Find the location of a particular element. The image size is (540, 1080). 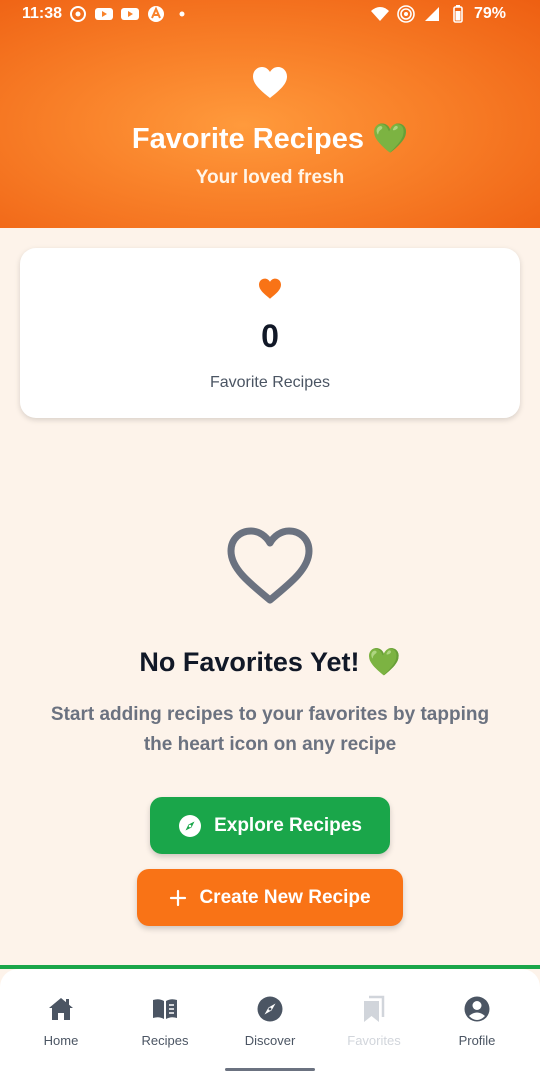

page-title: Favorite Recipes 💚 is located at coordinates (270, 139).